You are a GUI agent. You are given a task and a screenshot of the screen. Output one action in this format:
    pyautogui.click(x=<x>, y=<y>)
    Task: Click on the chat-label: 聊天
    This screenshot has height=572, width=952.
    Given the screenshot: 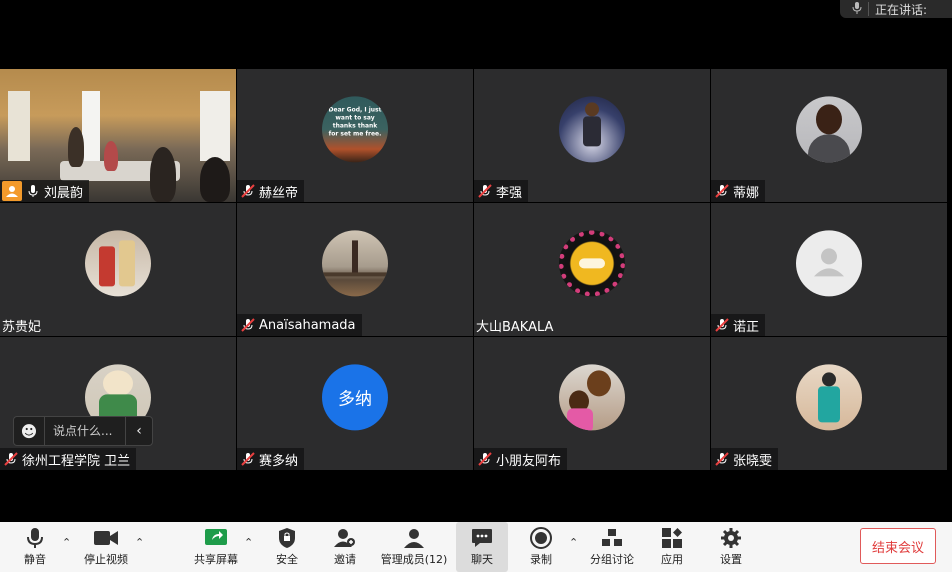 What is the action you would take?
    pyautogui.click(x=482, y=559)
    